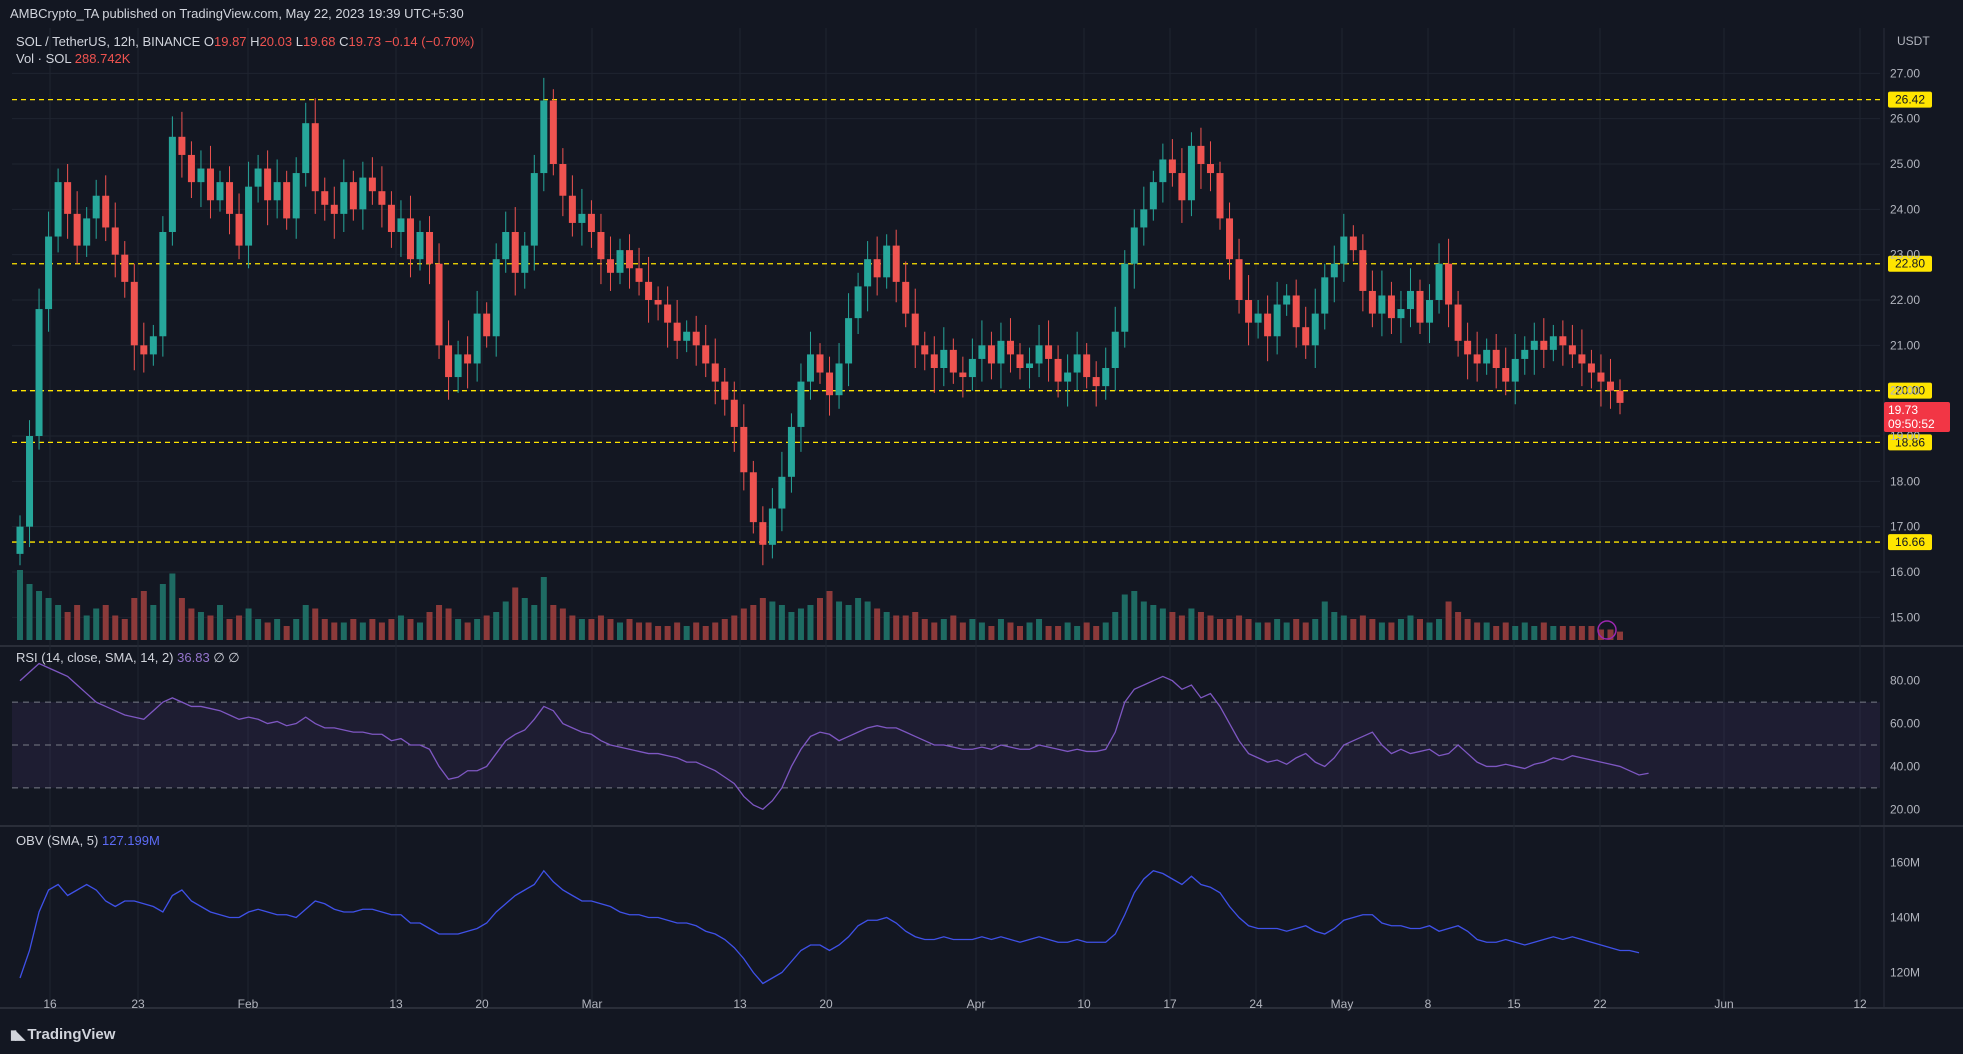 The image size is (1963, 1054). I want to click on price-tick-label: 15.00, so click(1905, 617).